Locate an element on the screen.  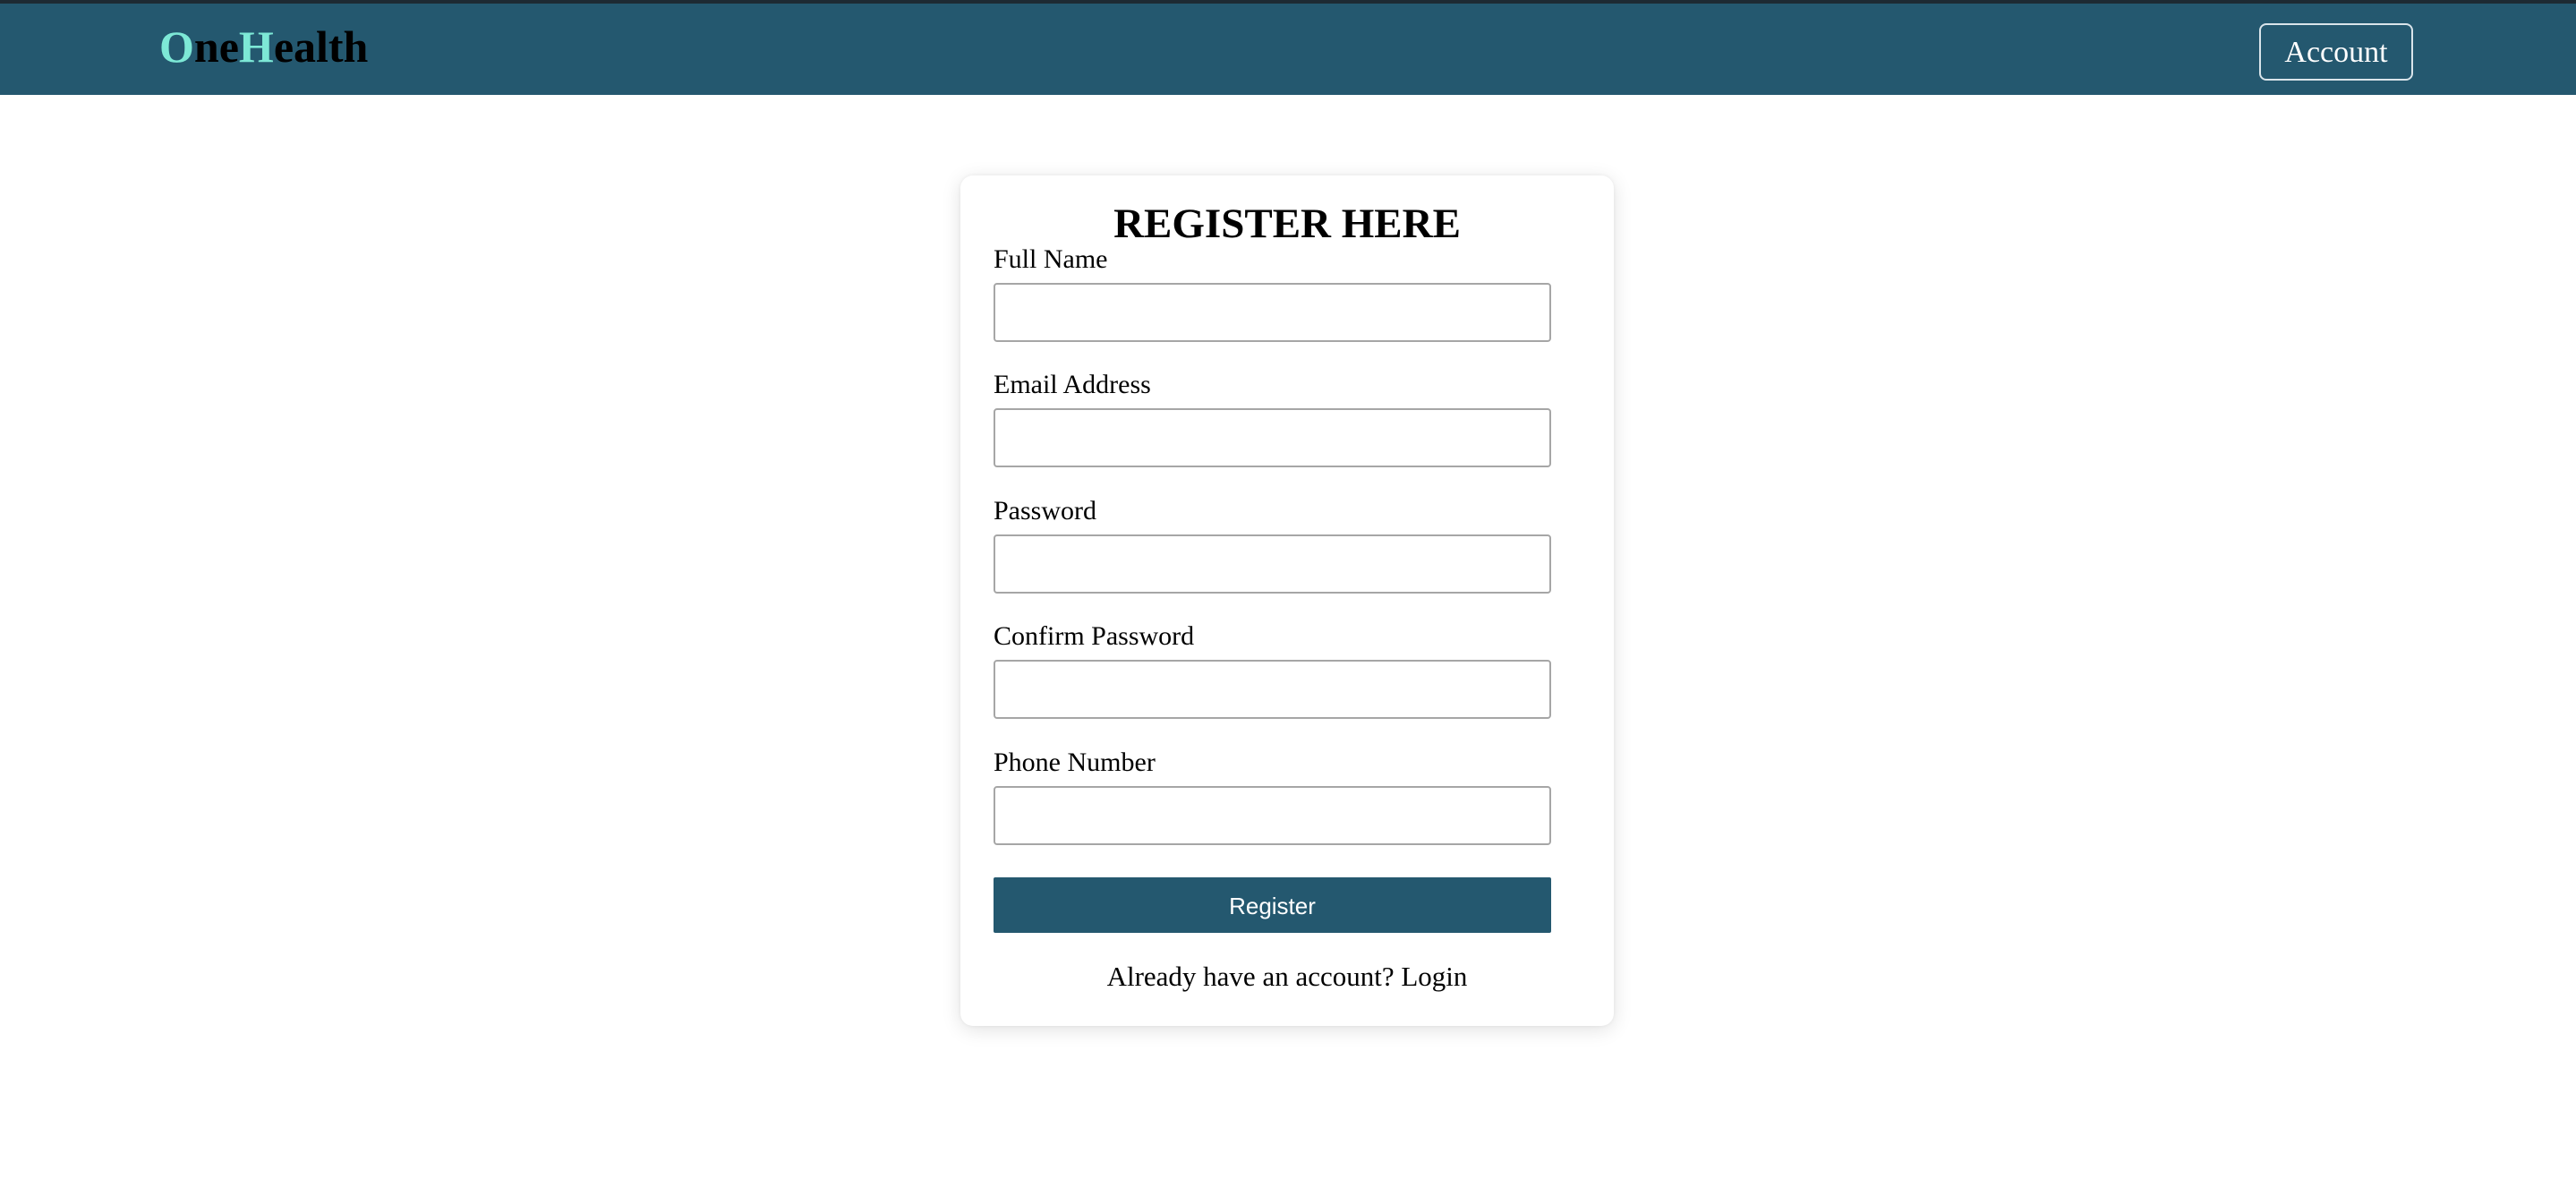
account-button: Account is located at coordinates (2336, 52).